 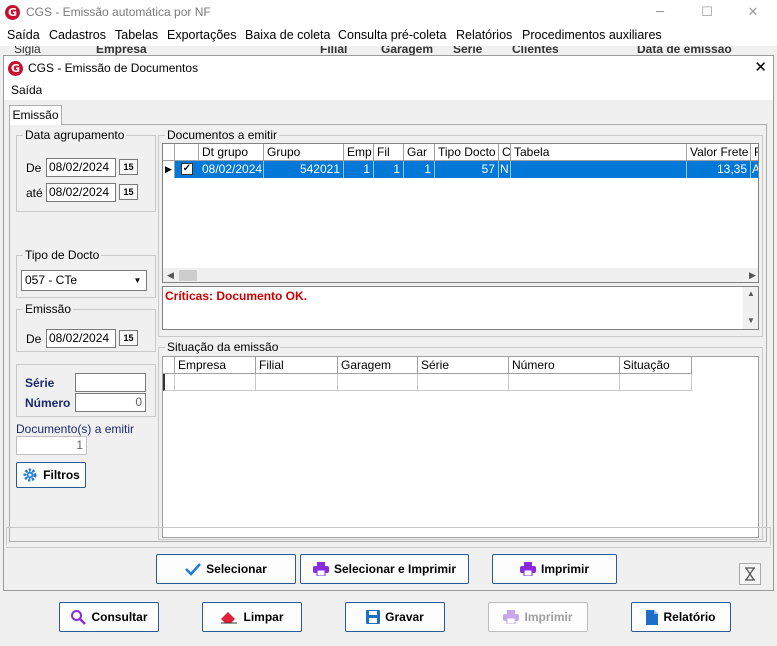 What do you see at coordinates (527, 569) in the screenshot?
I see `printer-icon` at bounding box center [527, 569].